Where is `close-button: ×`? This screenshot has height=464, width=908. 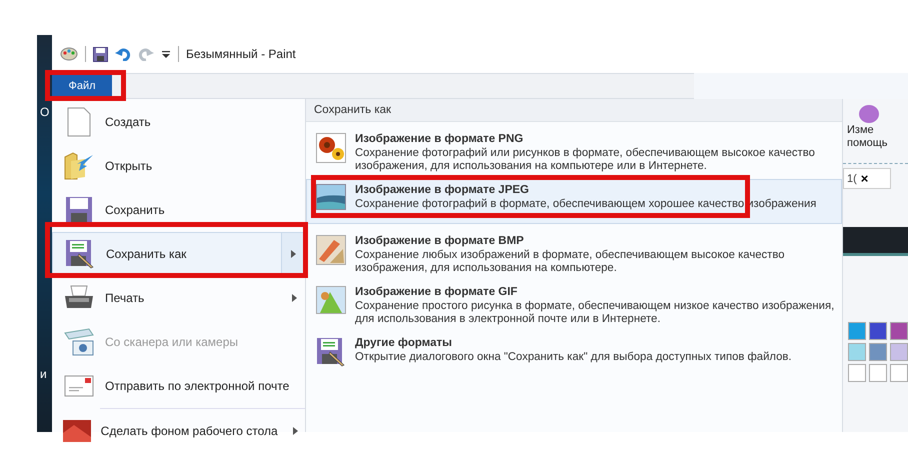 close-button: × is located at coordinates (864, 178).